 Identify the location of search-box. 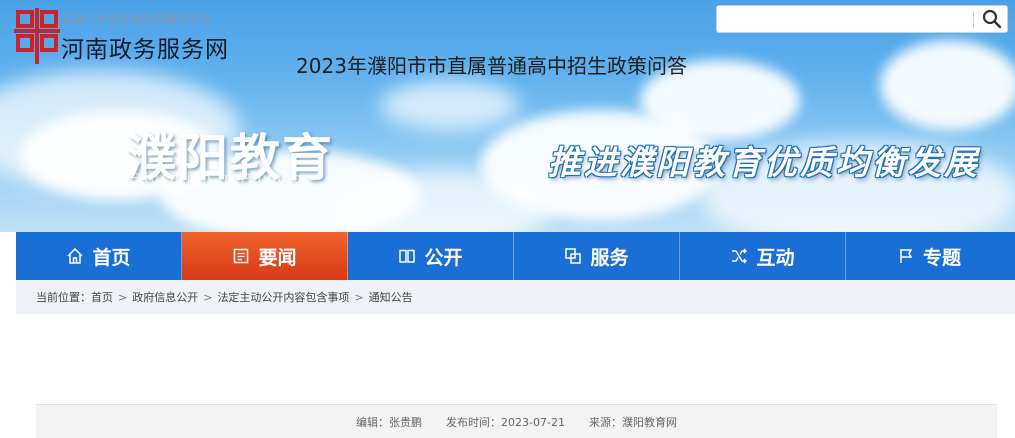
(862, 19).